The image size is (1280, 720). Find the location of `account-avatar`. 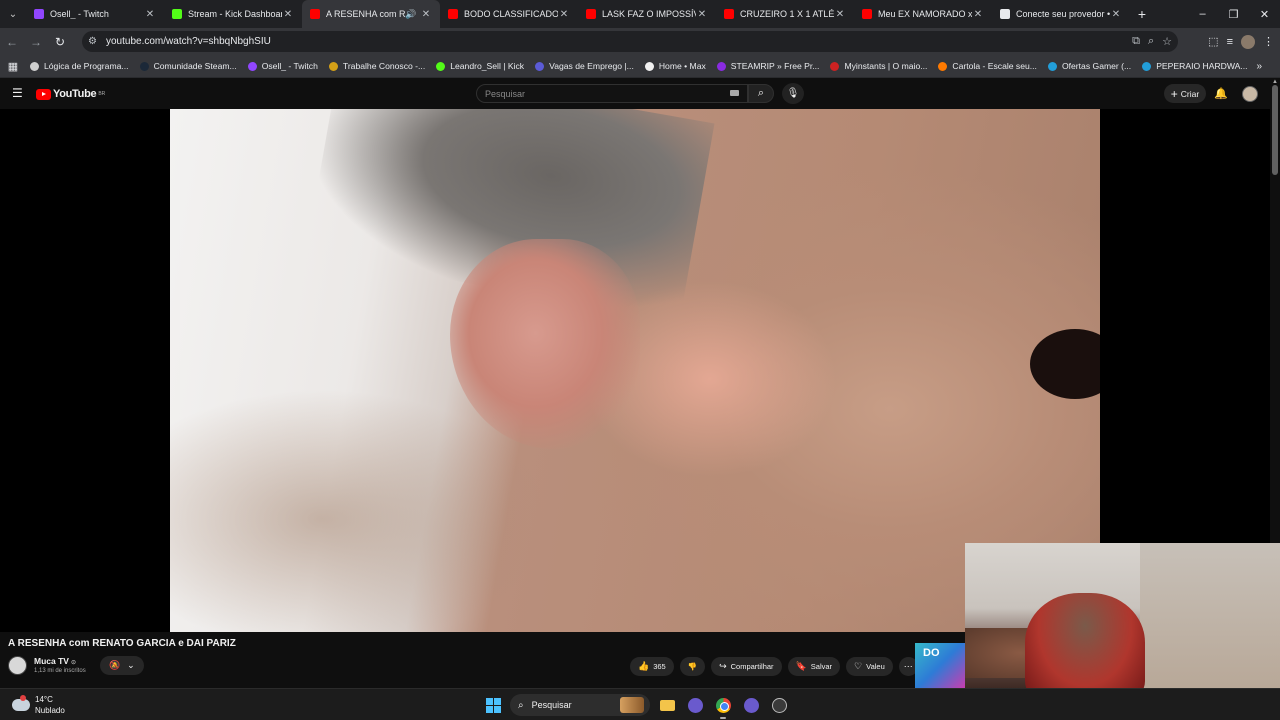

account-avatar is located at coordinates (1250, 94).